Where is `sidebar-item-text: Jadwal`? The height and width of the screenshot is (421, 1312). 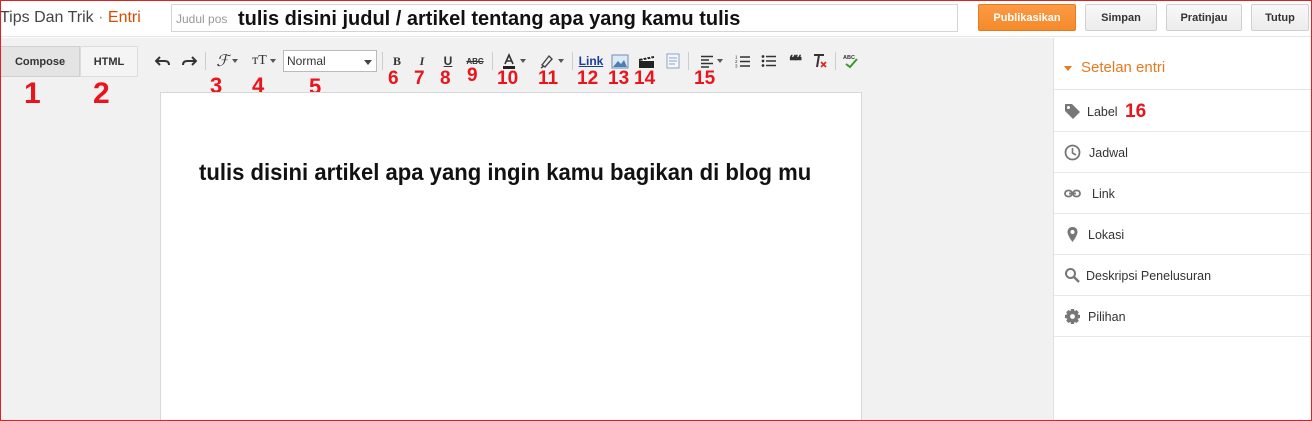
sidebar-item-text: Jadwal is located at coordinates (1108, 153).